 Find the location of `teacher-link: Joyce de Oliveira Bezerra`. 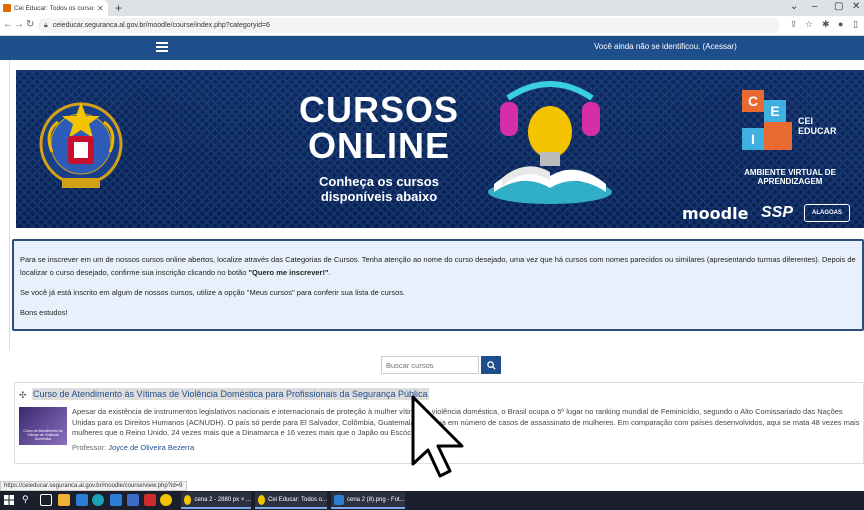

teacher-link: Joyce de Oliveira Bezerra is located at coordinates (151, 447).